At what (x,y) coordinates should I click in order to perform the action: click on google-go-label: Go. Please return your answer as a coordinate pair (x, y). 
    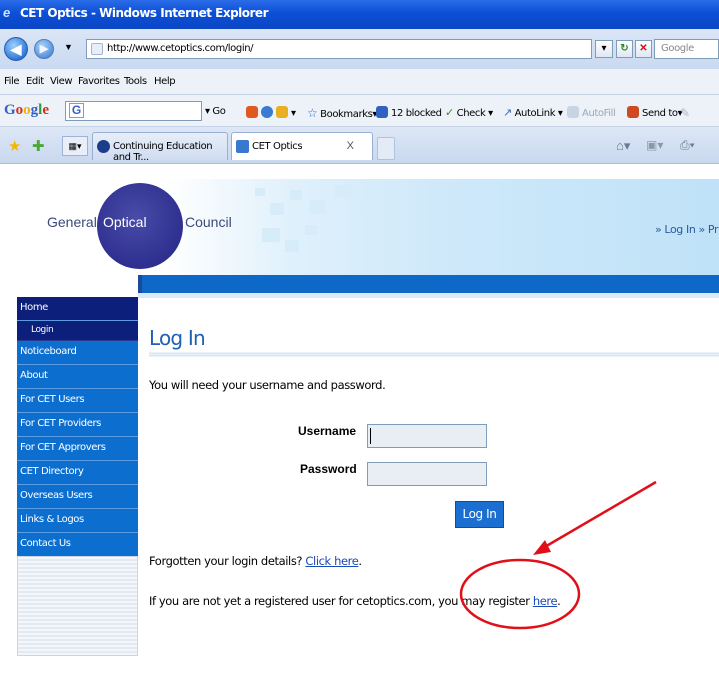
    Looking at the image, I should click on (219, 111).